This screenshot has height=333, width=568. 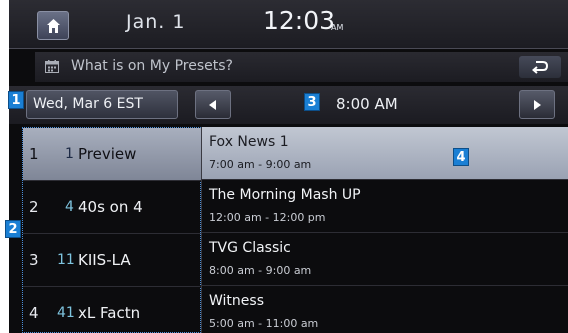 What do you see at coordinates (52, 66) in the screenshot?
I see `calendar-icon` at bounding box center [52, 66].